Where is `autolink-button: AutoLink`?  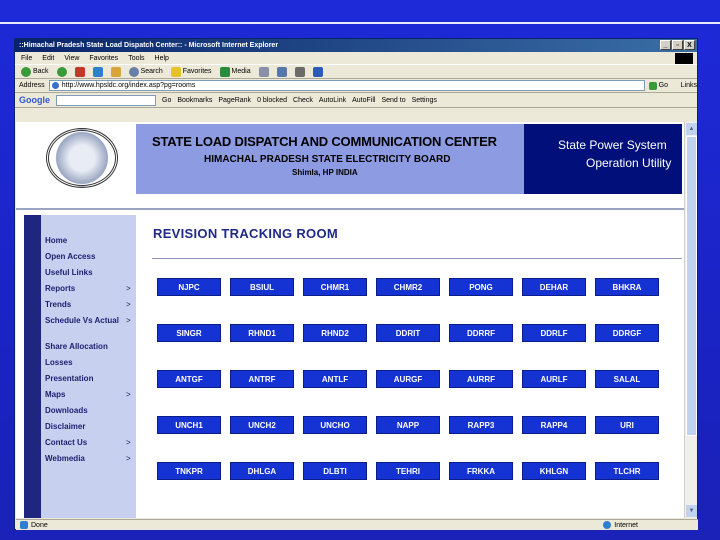
autolink-button: AutoLink is located at coordinates (332, 100).